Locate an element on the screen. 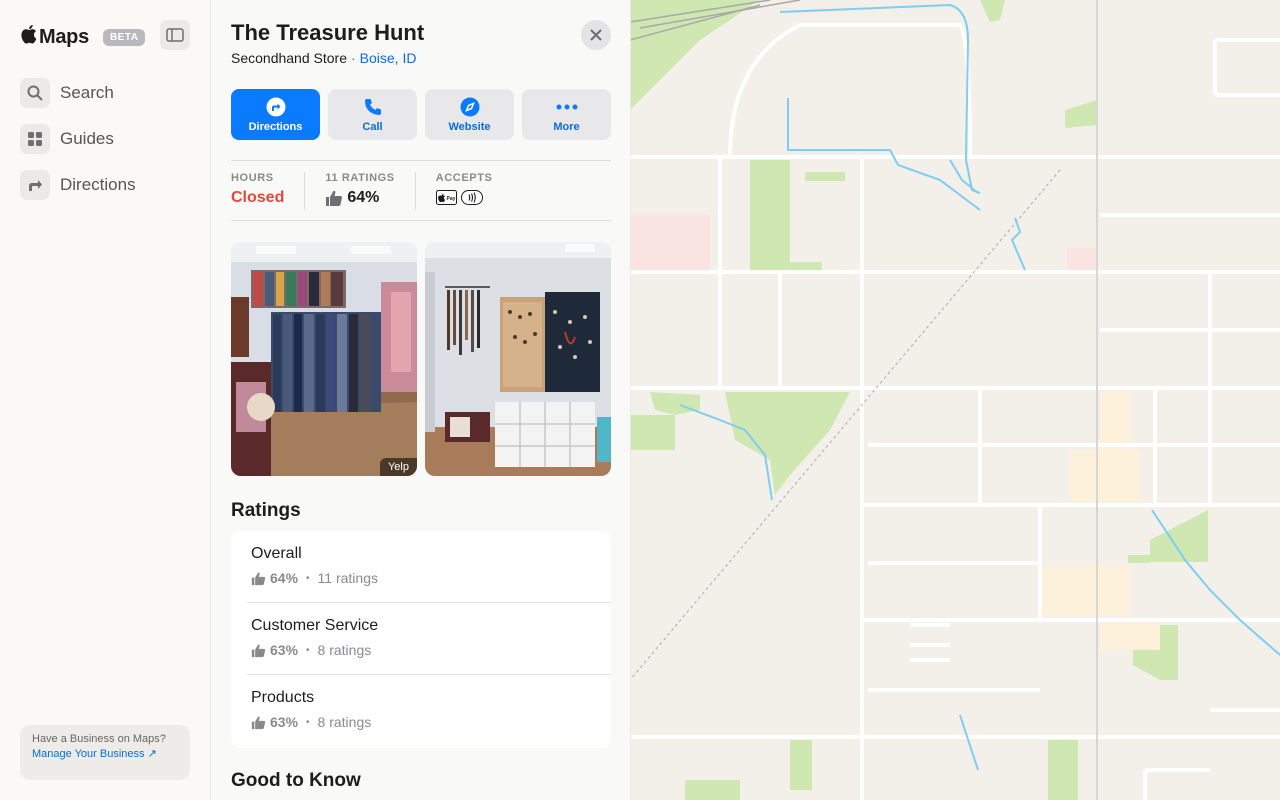  rating-meta: 64% • 11 ratings is located at coordinates (431, 578).